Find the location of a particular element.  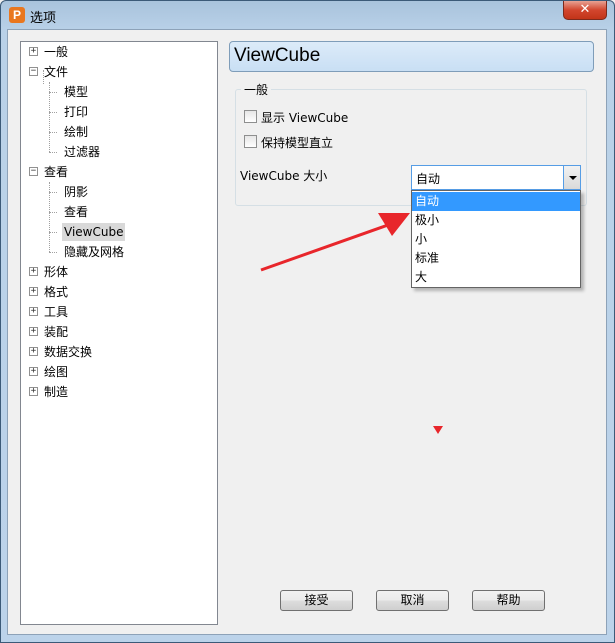

red-triangle-marker is located at coordinates (438, 430).